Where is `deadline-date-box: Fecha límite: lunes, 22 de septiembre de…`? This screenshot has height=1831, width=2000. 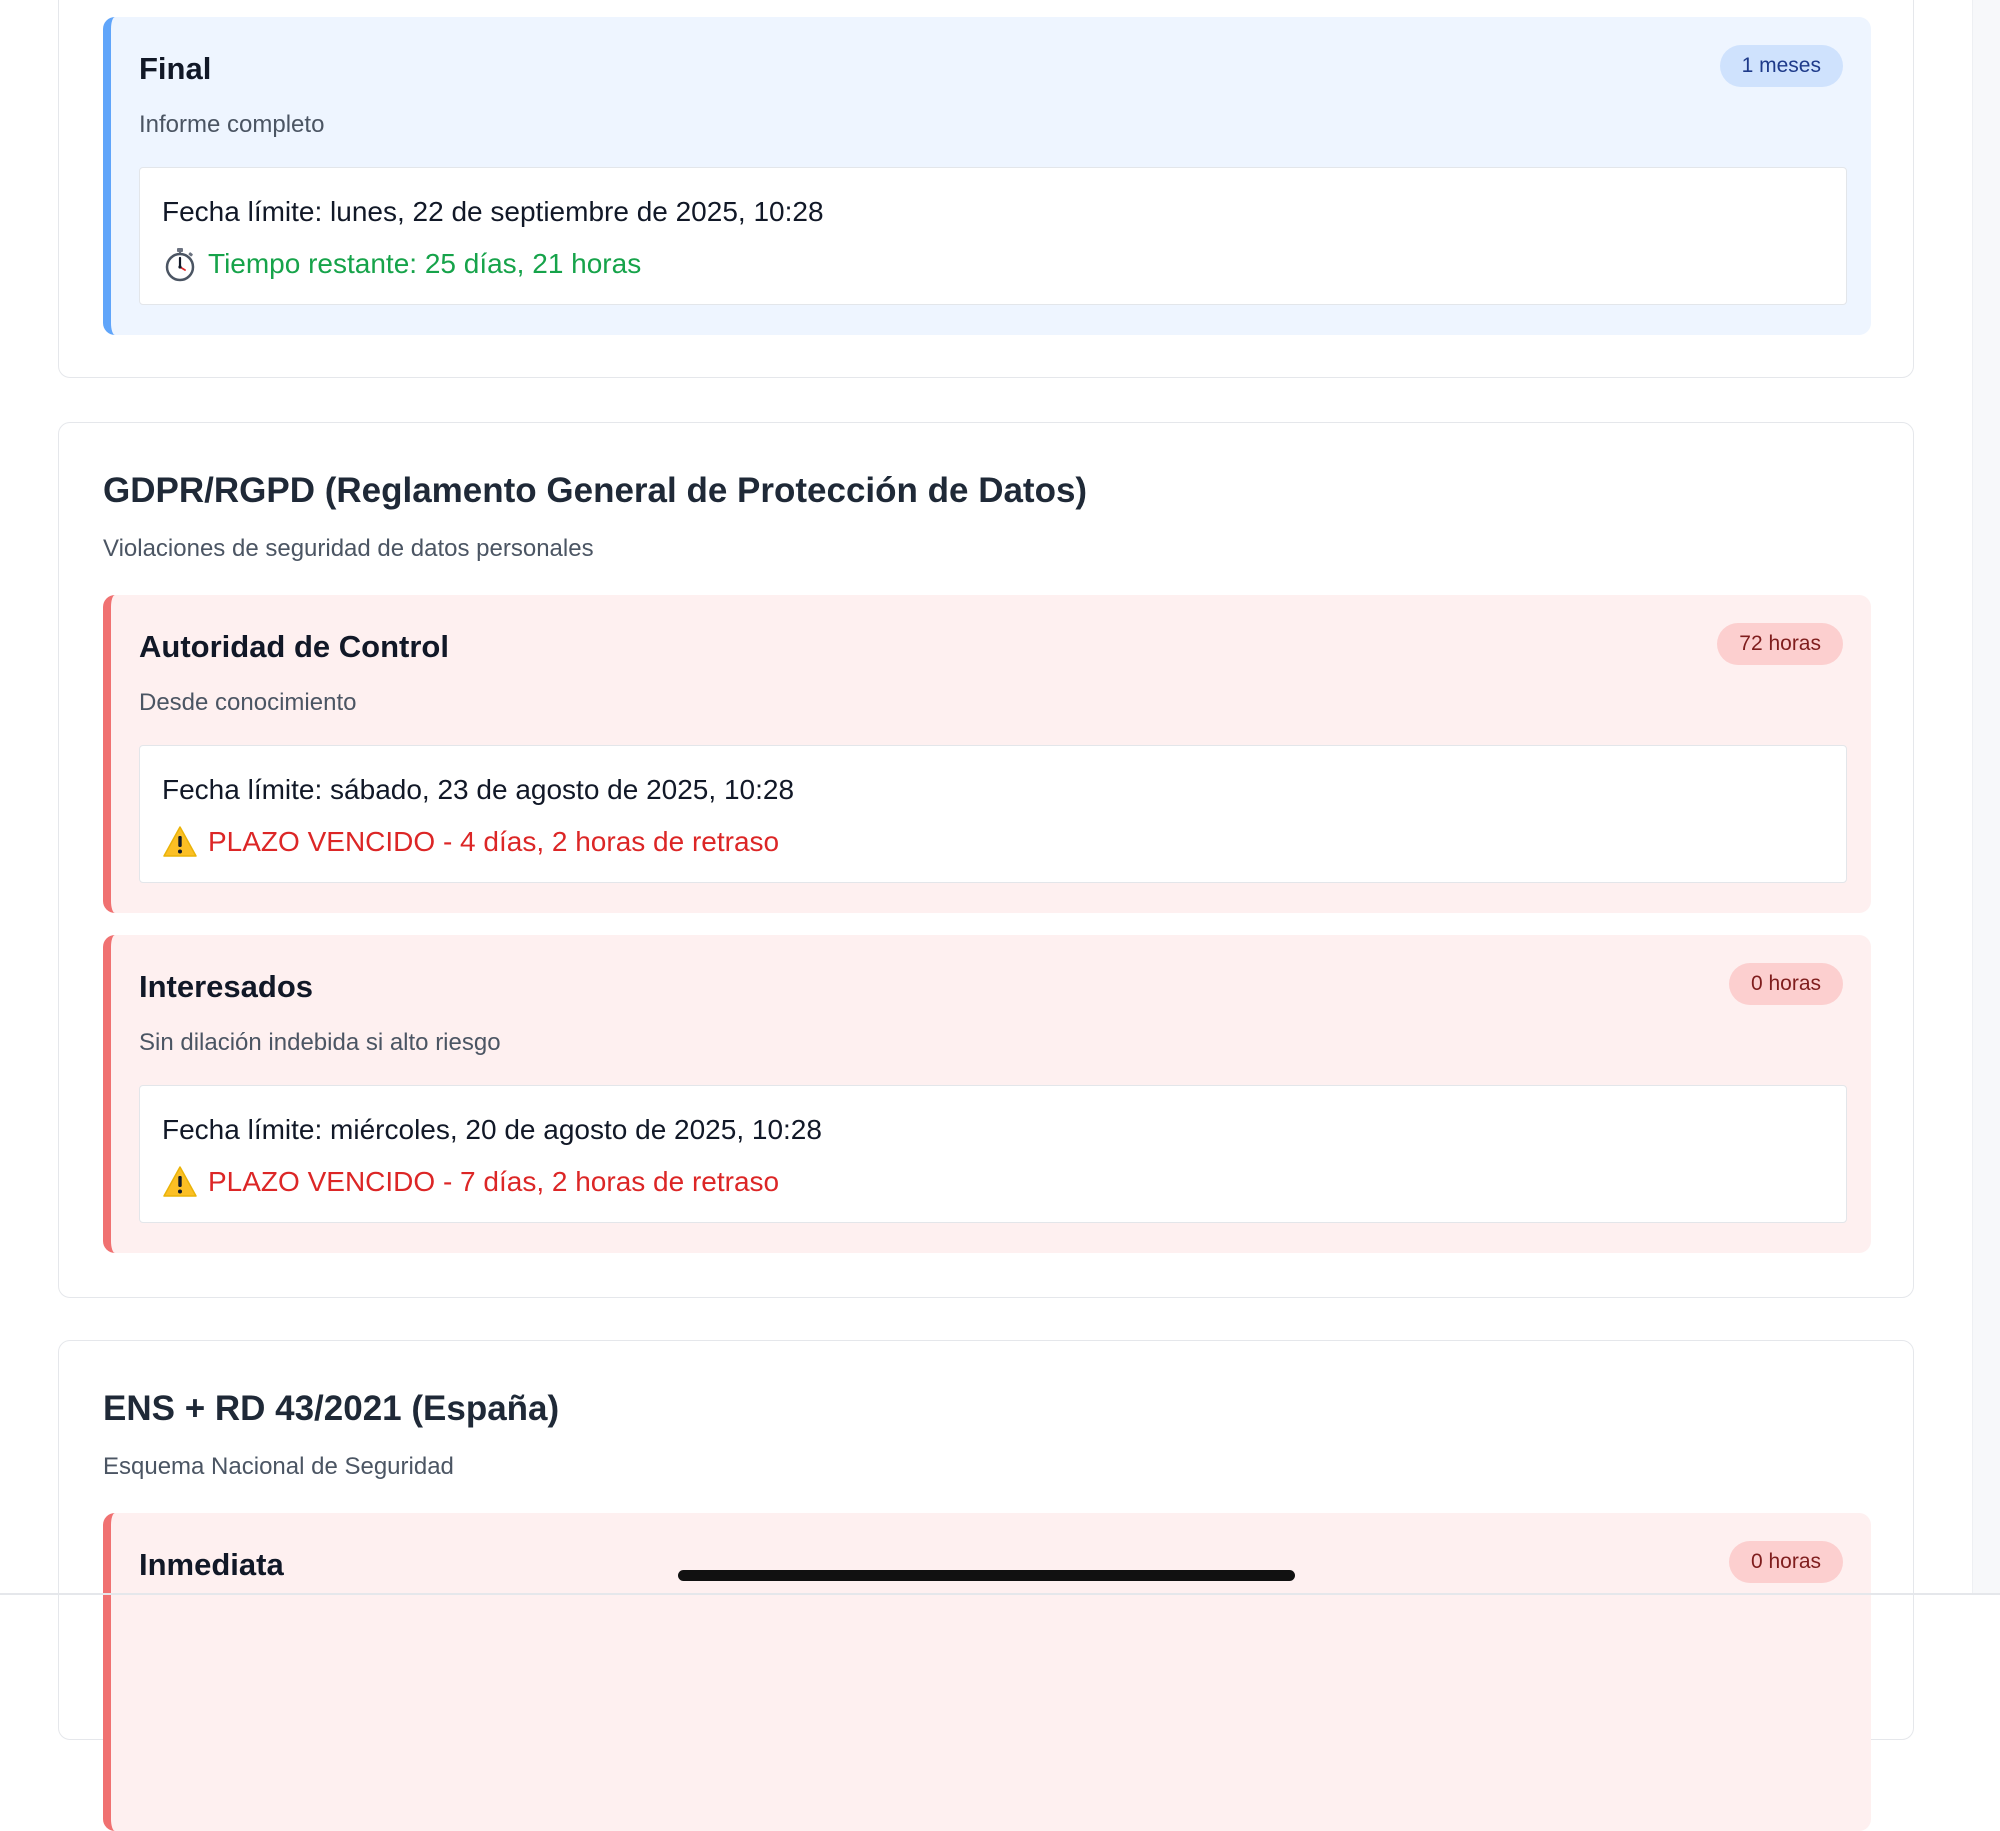
deadline-date-box: Fecha límite: lunes, 22 de septiembre de… is located at coordinates (993, 236).